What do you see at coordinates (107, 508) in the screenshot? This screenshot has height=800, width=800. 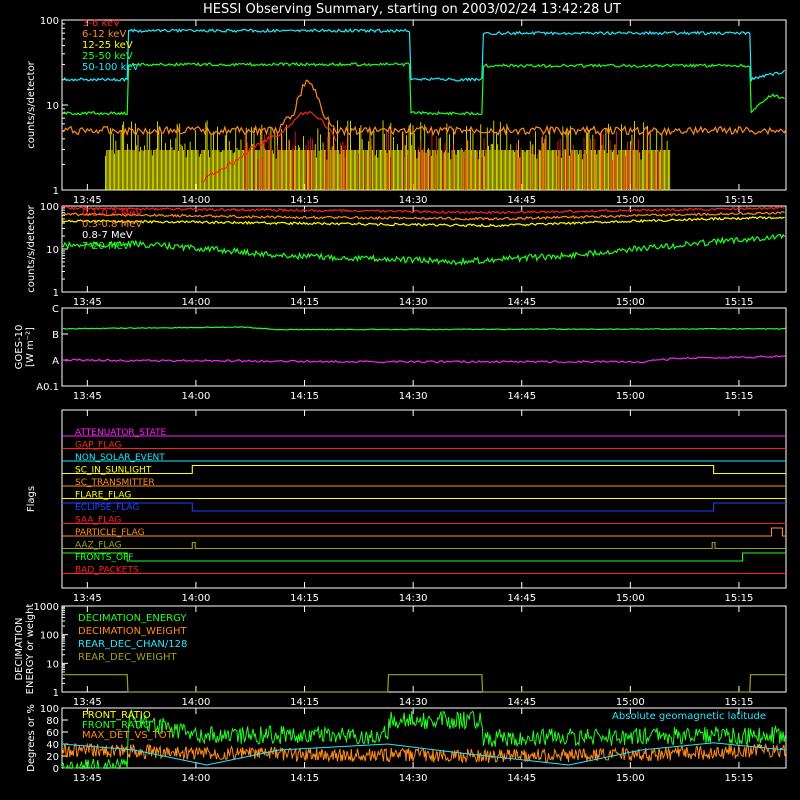 I see `flag-label: ECLIPSE_FLAG` at bounding box center [107, 508].